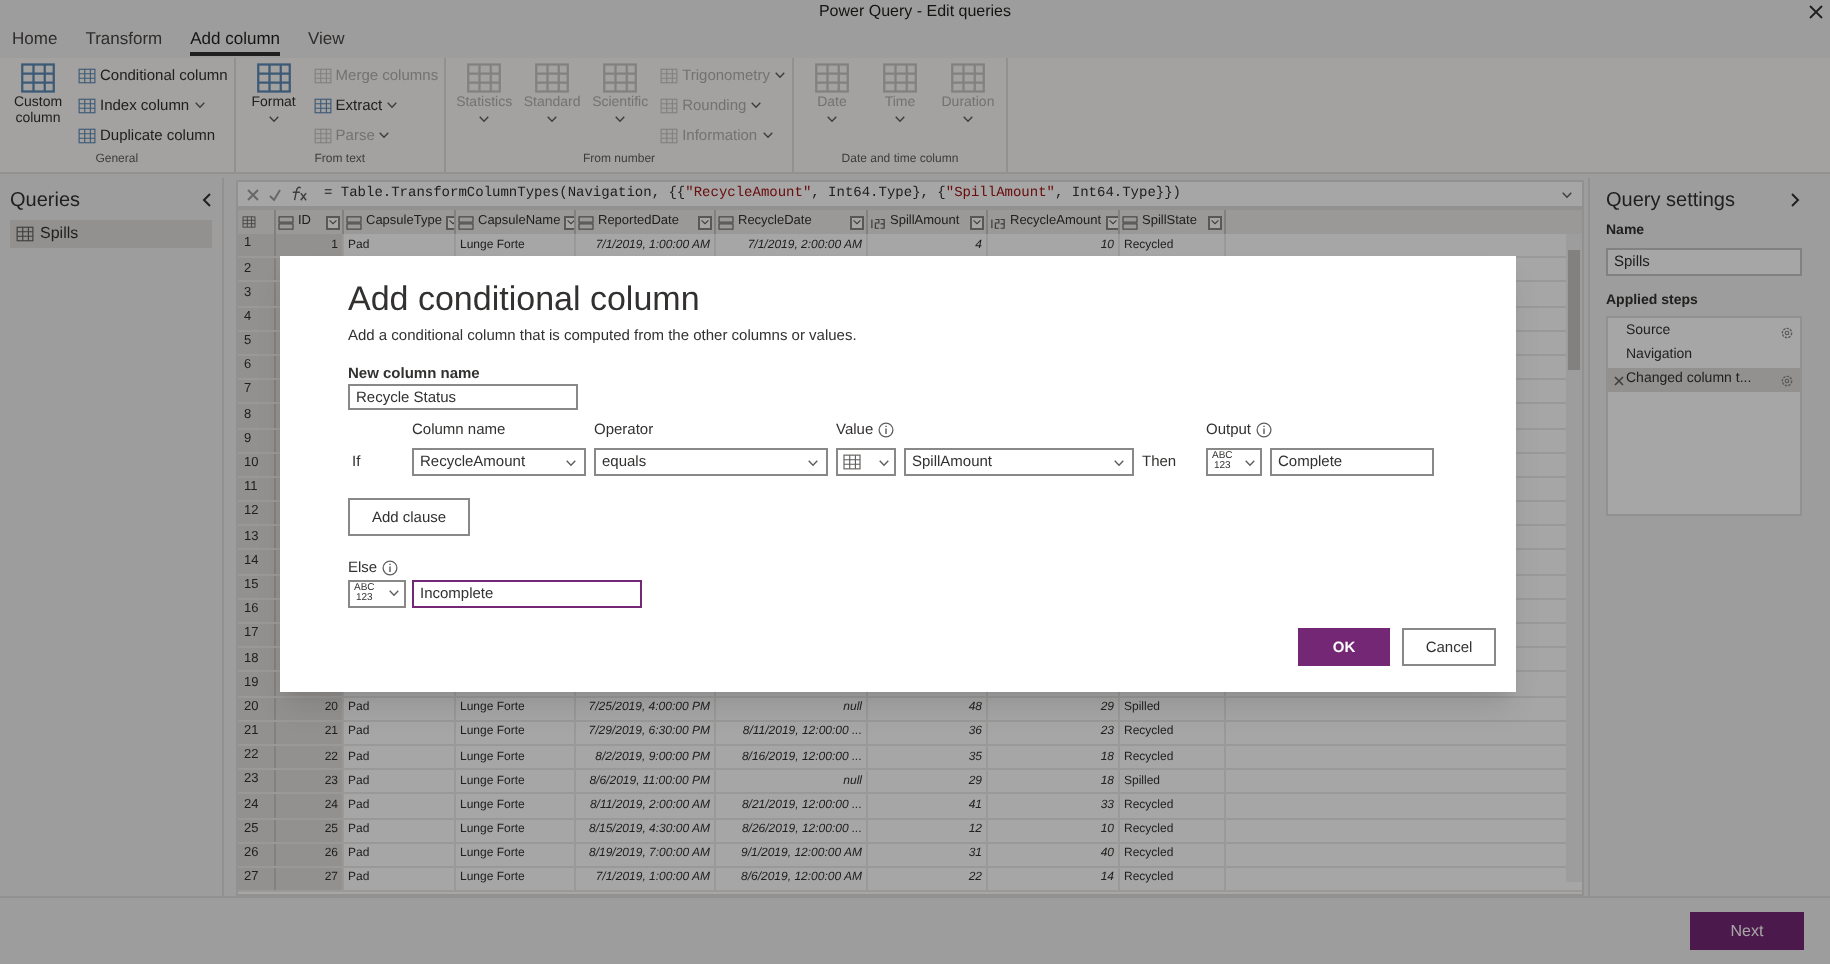  I want to click on next-button: Next, so click(1747, 931).